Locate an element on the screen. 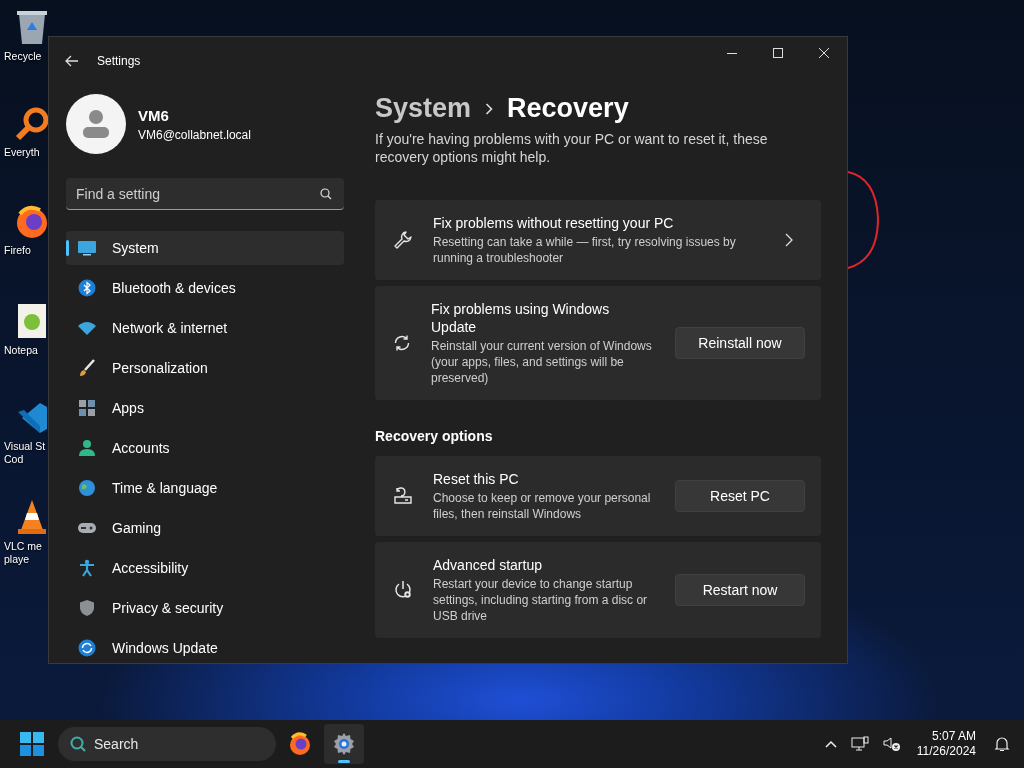 Image resolution: width=1024 pixels, height=768 pixels. clock-date: 11/26/2024 is located at coordinates (946, 751).